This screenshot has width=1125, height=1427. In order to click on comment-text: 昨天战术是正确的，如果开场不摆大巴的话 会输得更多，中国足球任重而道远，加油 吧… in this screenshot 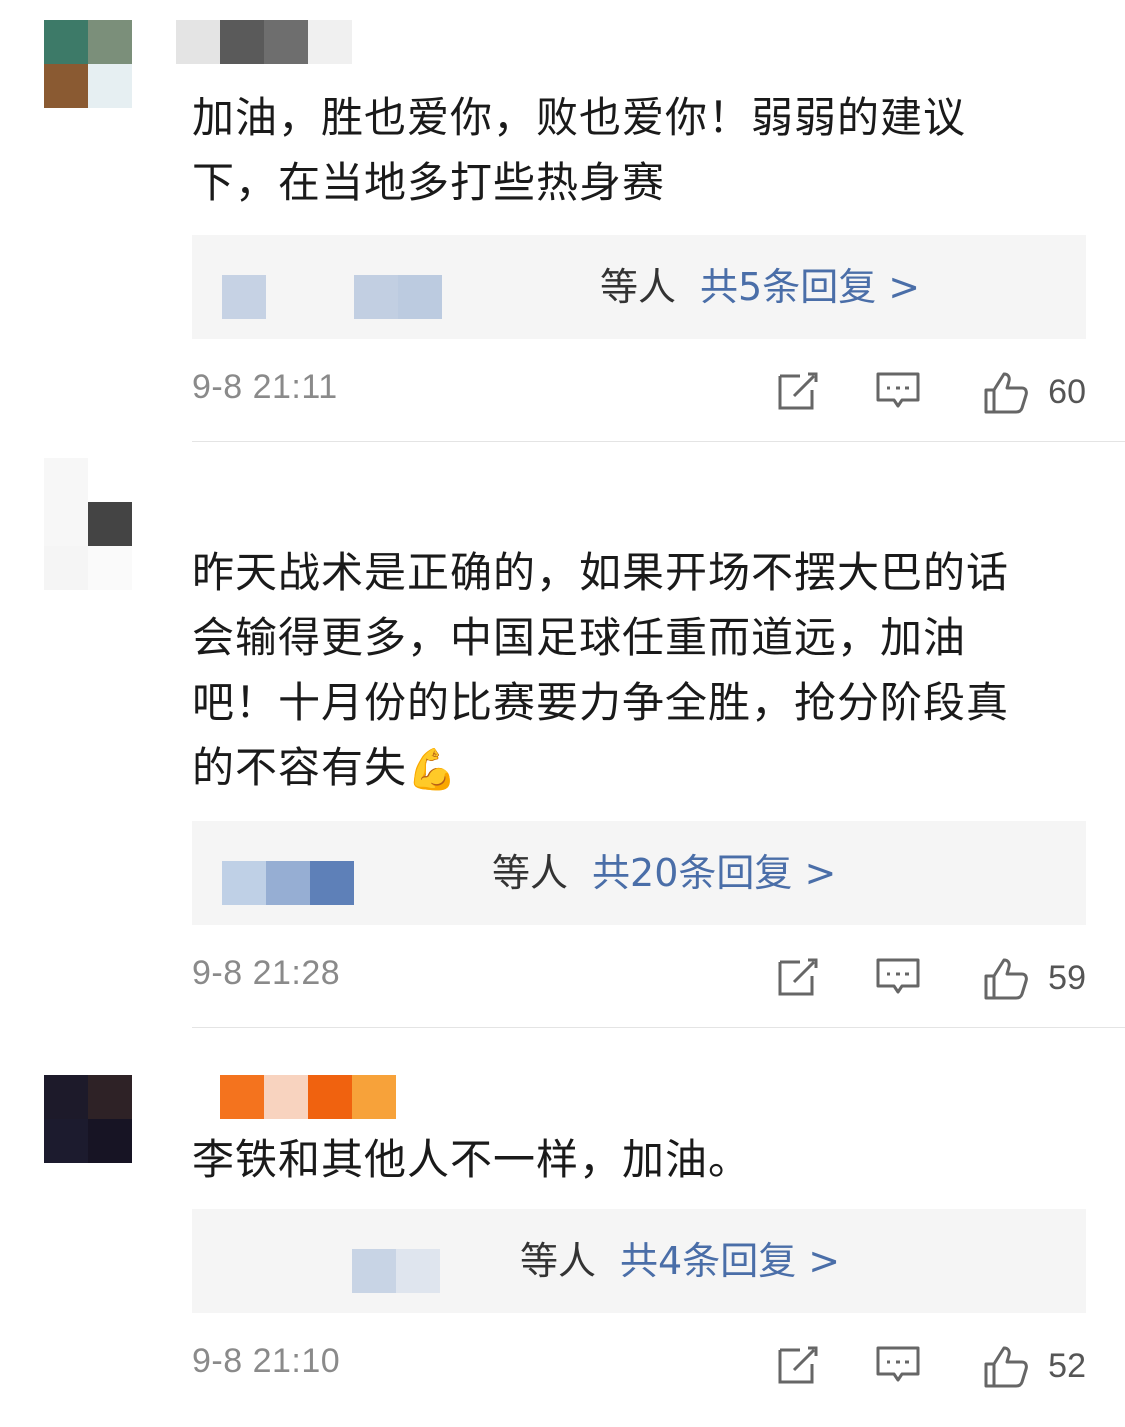, I will do `click(642, 671)`.